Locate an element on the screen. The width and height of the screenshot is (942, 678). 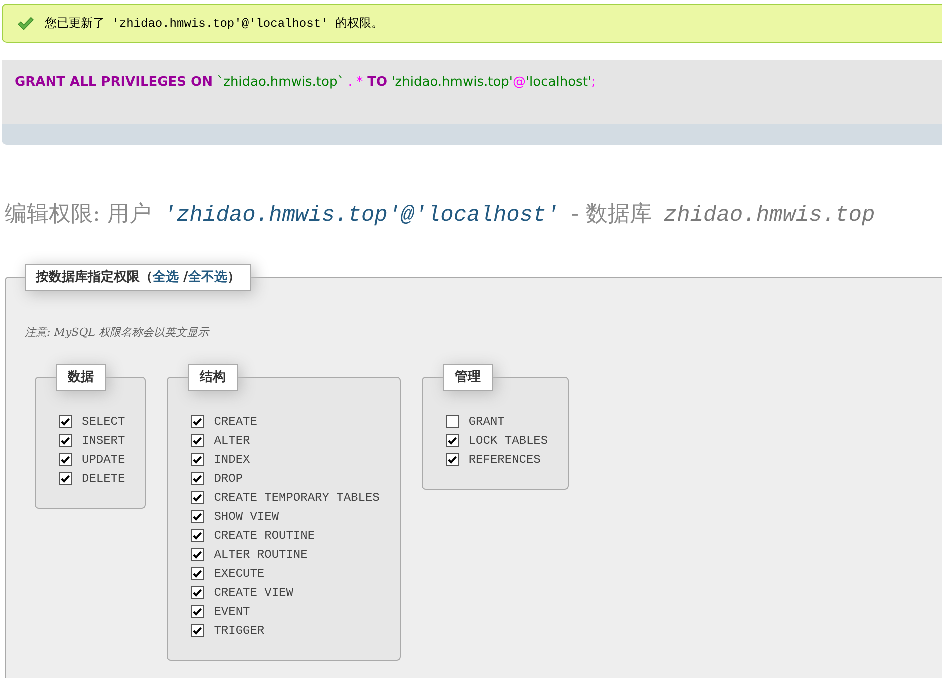
privilege-label: CREATE TEMPORARY TABLES is located at coordinates (297, 497).